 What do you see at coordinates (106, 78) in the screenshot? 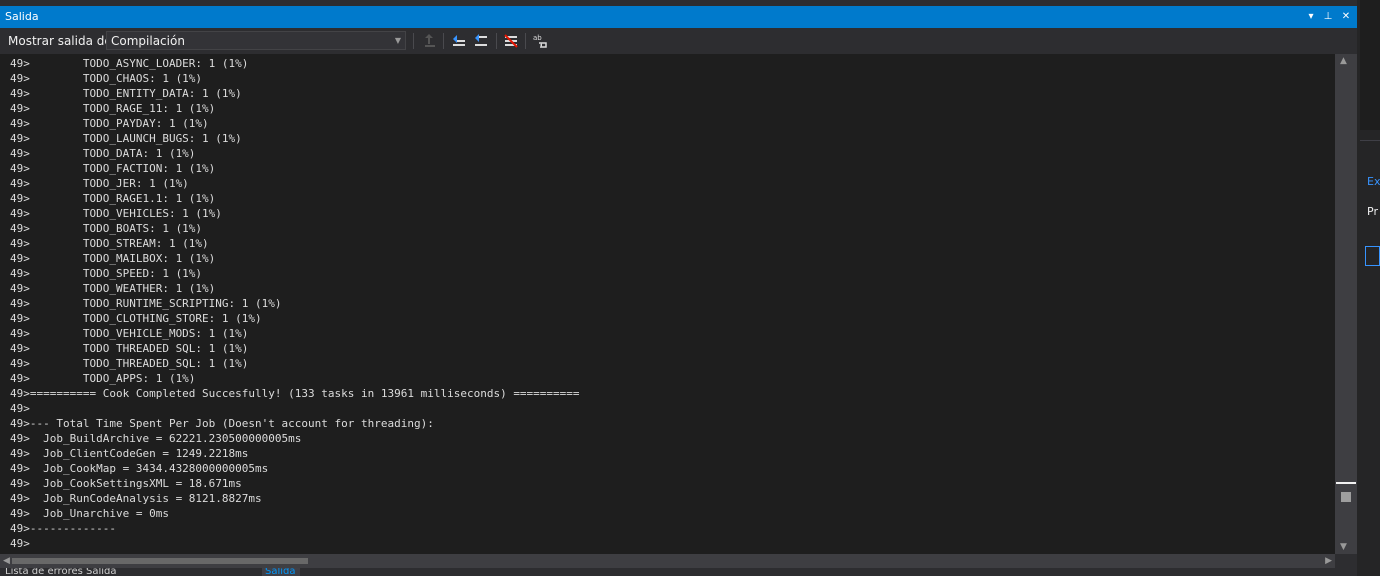
I see `output-line: 49> TODO_CHAOS: 1 (1%)` at bounding box center [106, 78].